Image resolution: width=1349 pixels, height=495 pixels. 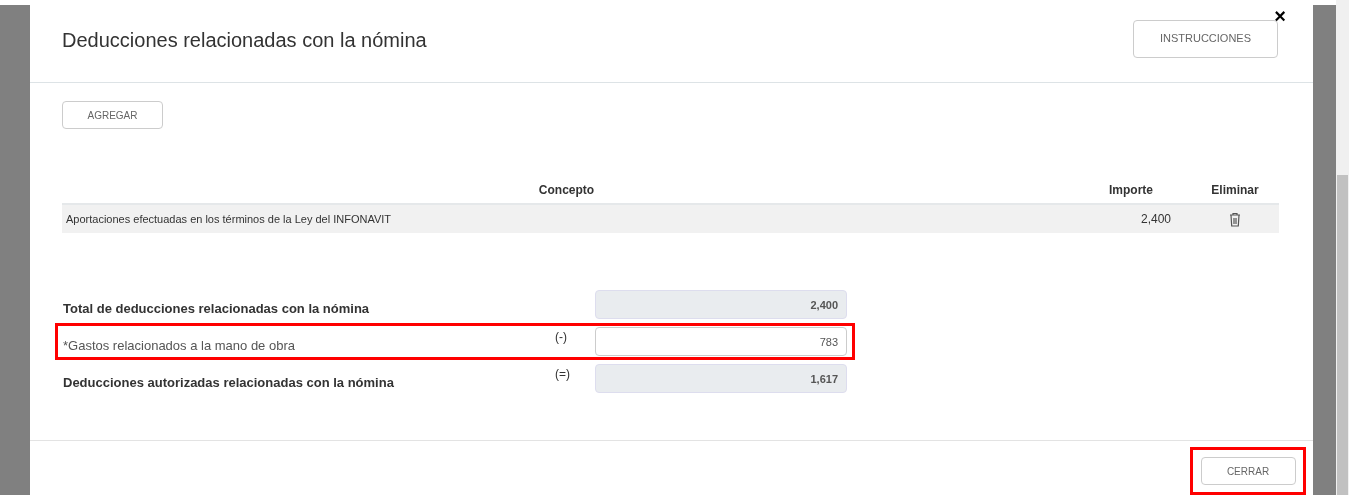 I want to click on column-header: Eliminar, so click(x=1235, y=190).